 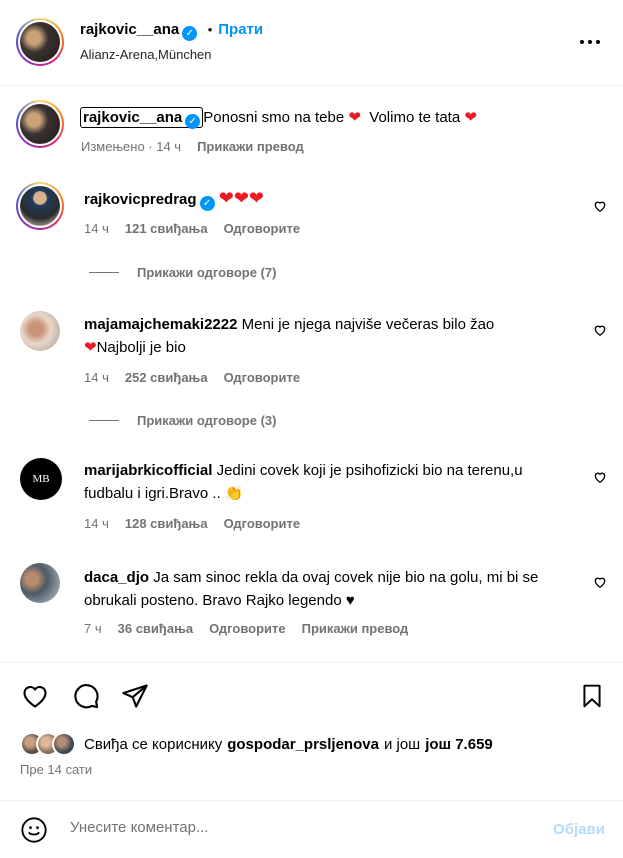 What do you see at coordinates (350, 600) in the screenshot?
I see `black-heart-emoji-icon: ♥` at bounding box center [350, 600].